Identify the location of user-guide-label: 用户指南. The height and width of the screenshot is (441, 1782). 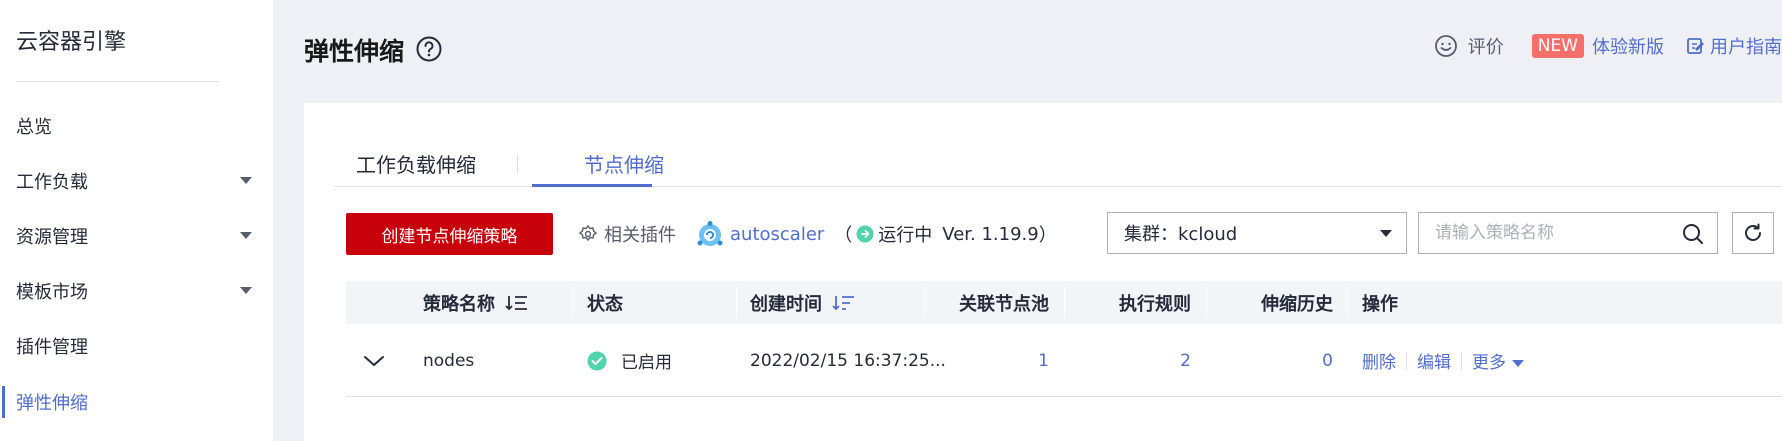
(1746, 47).